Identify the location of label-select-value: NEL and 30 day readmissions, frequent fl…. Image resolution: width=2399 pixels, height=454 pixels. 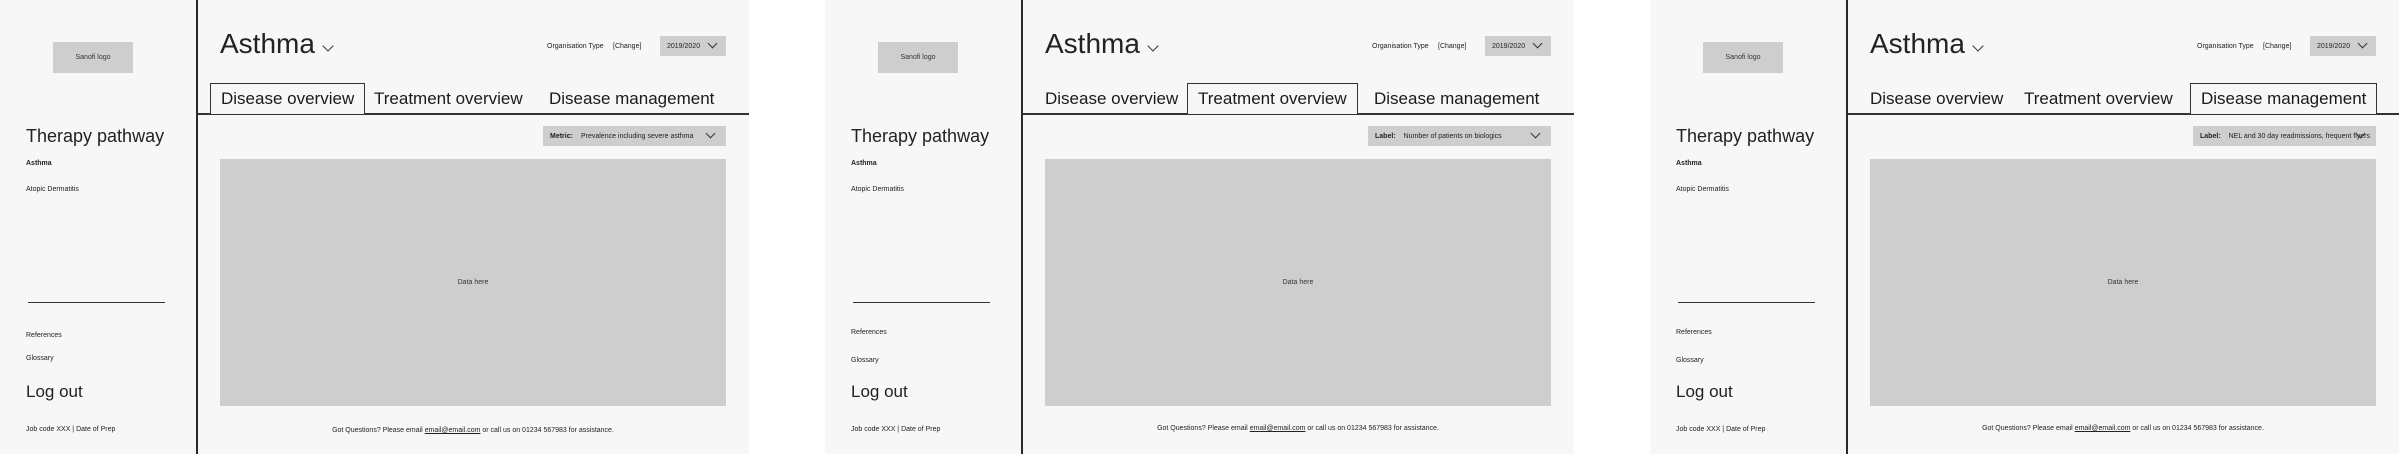
(2299, 136).